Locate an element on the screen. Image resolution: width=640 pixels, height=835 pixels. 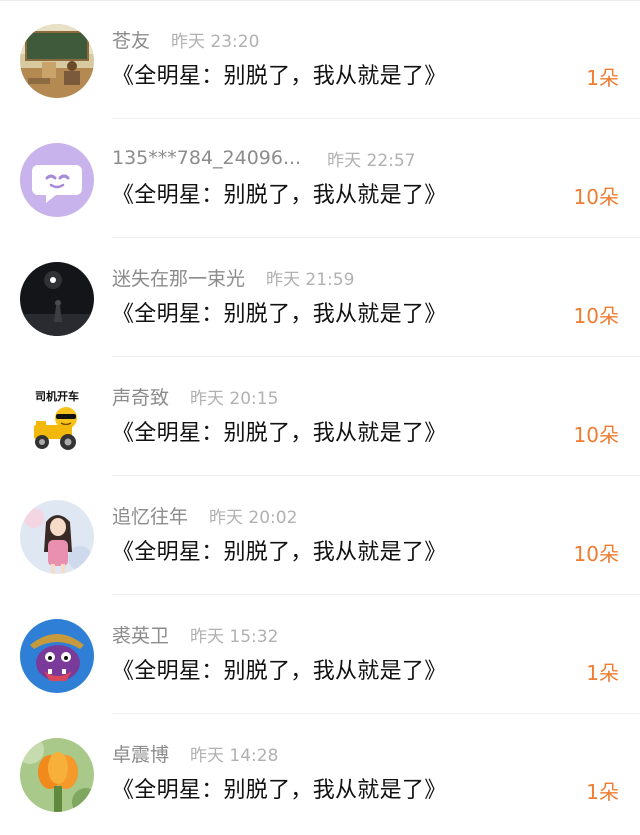
username: 迷失在那一束光 is located at coordinates (178, 277).